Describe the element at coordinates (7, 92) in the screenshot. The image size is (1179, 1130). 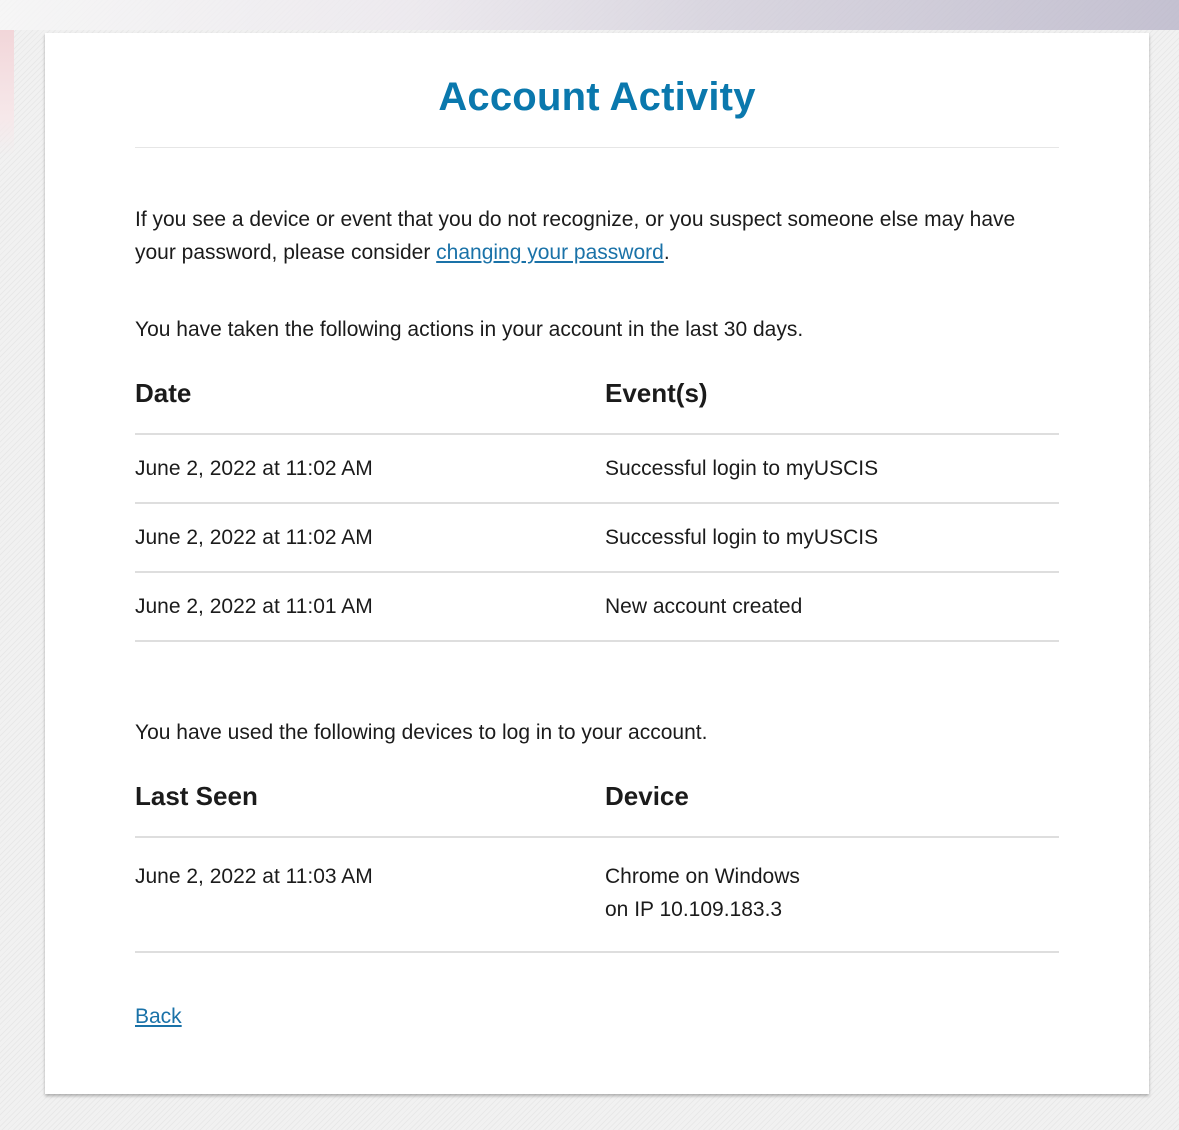
I see `side-background-decoration` at that location.